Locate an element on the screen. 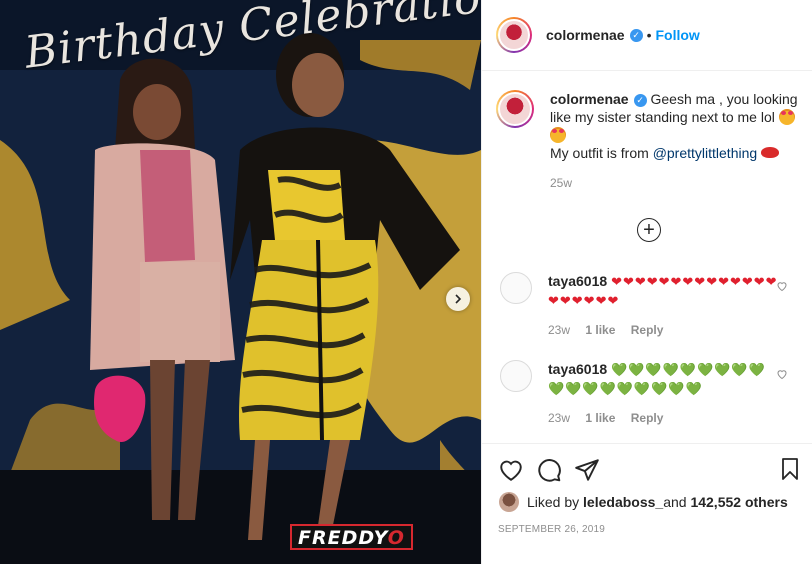 The height and width of the screenshot is (564, 812). caption-username: colormenae is located at coordinates (589, 99).